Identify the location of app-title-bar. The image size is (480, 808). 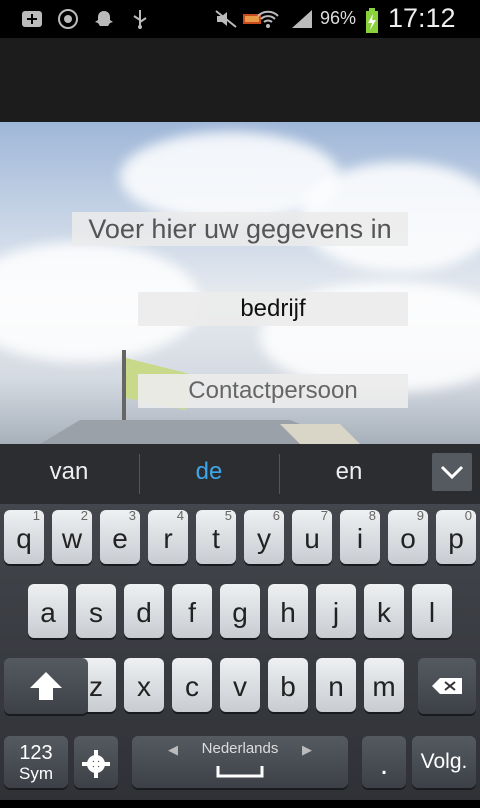
(240, 80).